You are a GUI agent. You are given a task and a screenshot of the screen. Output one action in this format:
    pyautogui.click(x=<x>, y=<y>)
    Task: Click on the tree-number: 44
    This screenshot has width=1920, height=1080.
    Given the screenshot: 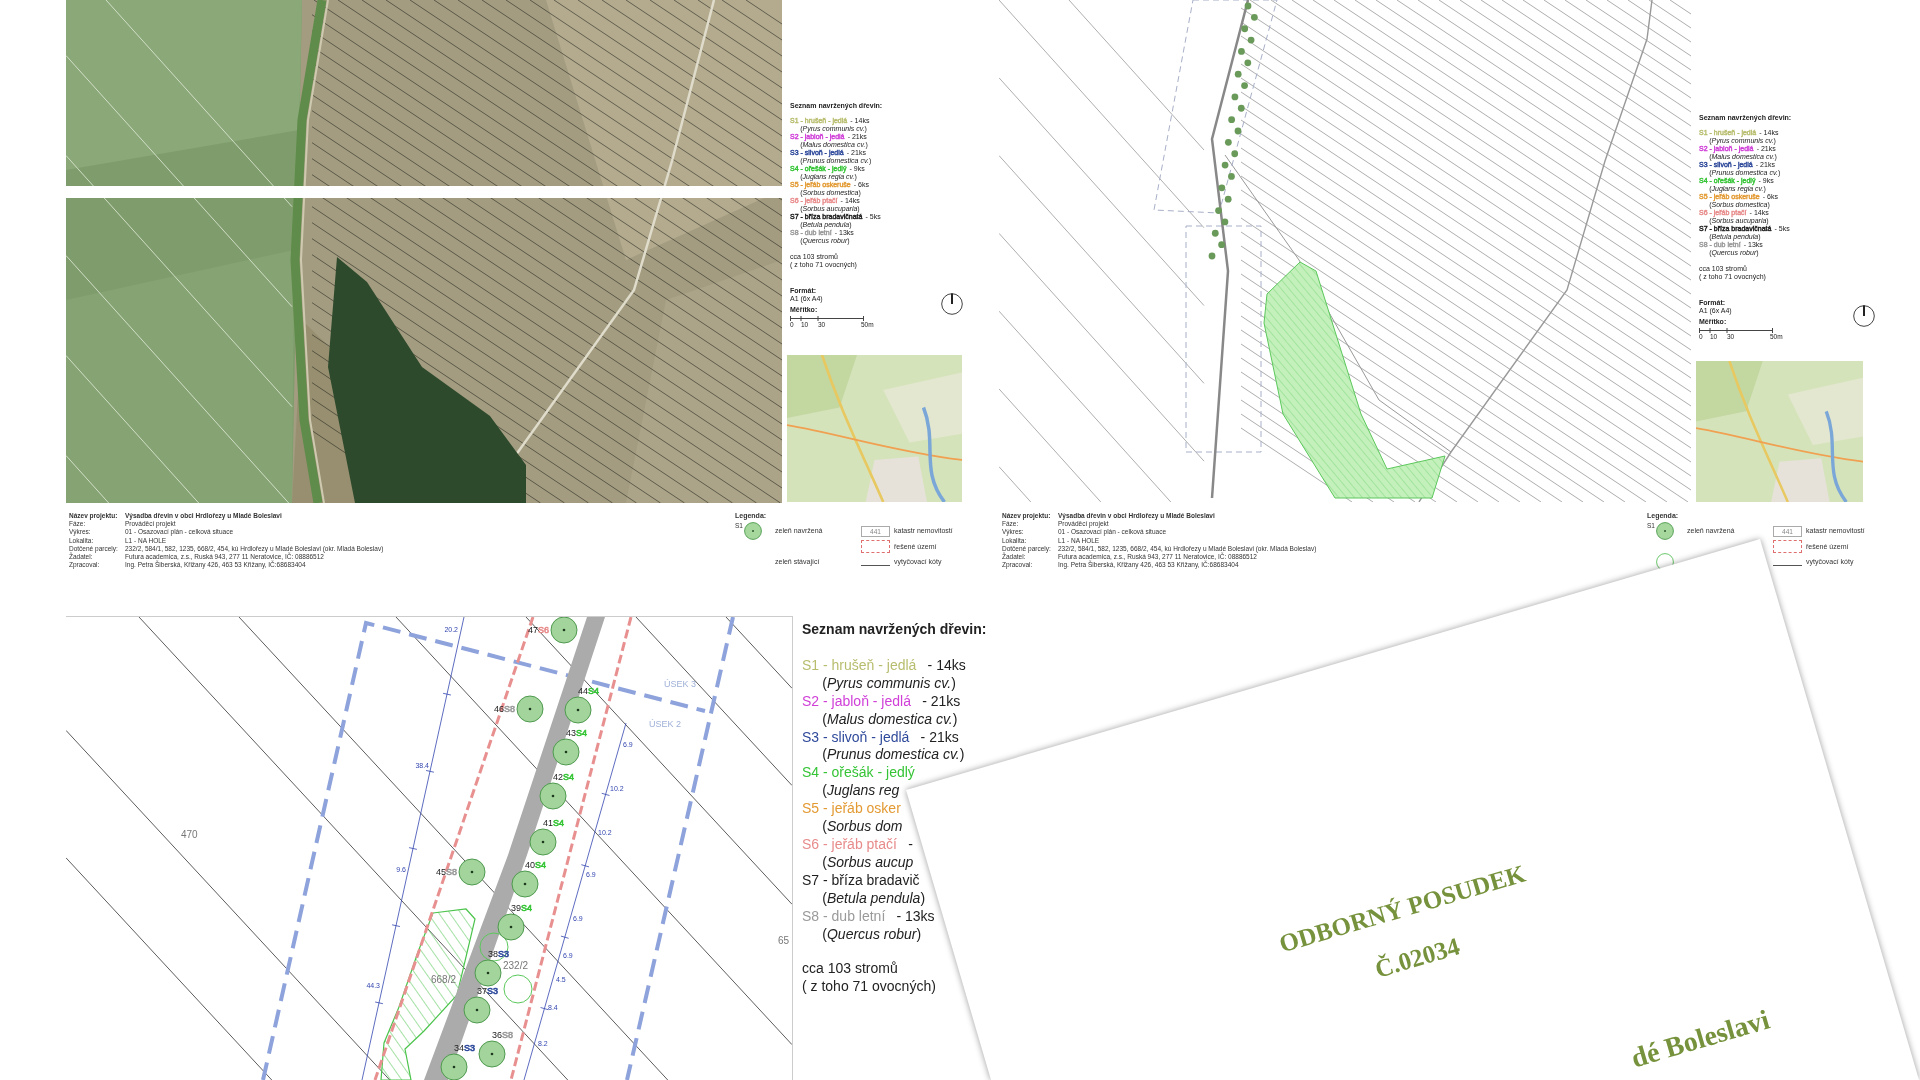 What is the action you would take?
    pyautogui.click(x=583, y=691)
    